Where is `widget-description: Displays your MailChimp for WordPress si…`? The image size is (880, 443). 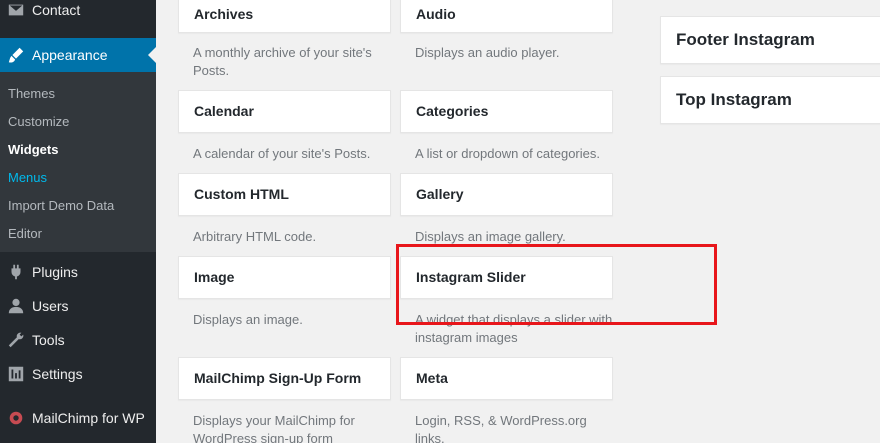
widget-description: Displays your MailChimp for WordPress si… is located at coordinates (274, 428).